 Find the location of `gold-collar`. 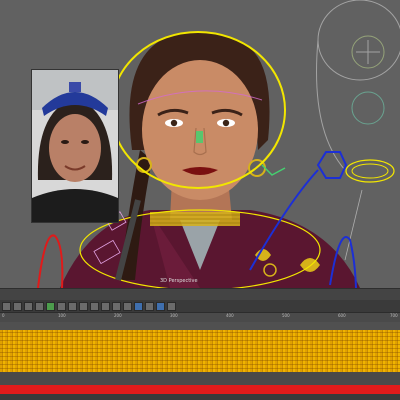

gold-collar is located at coordinates (195, 219).